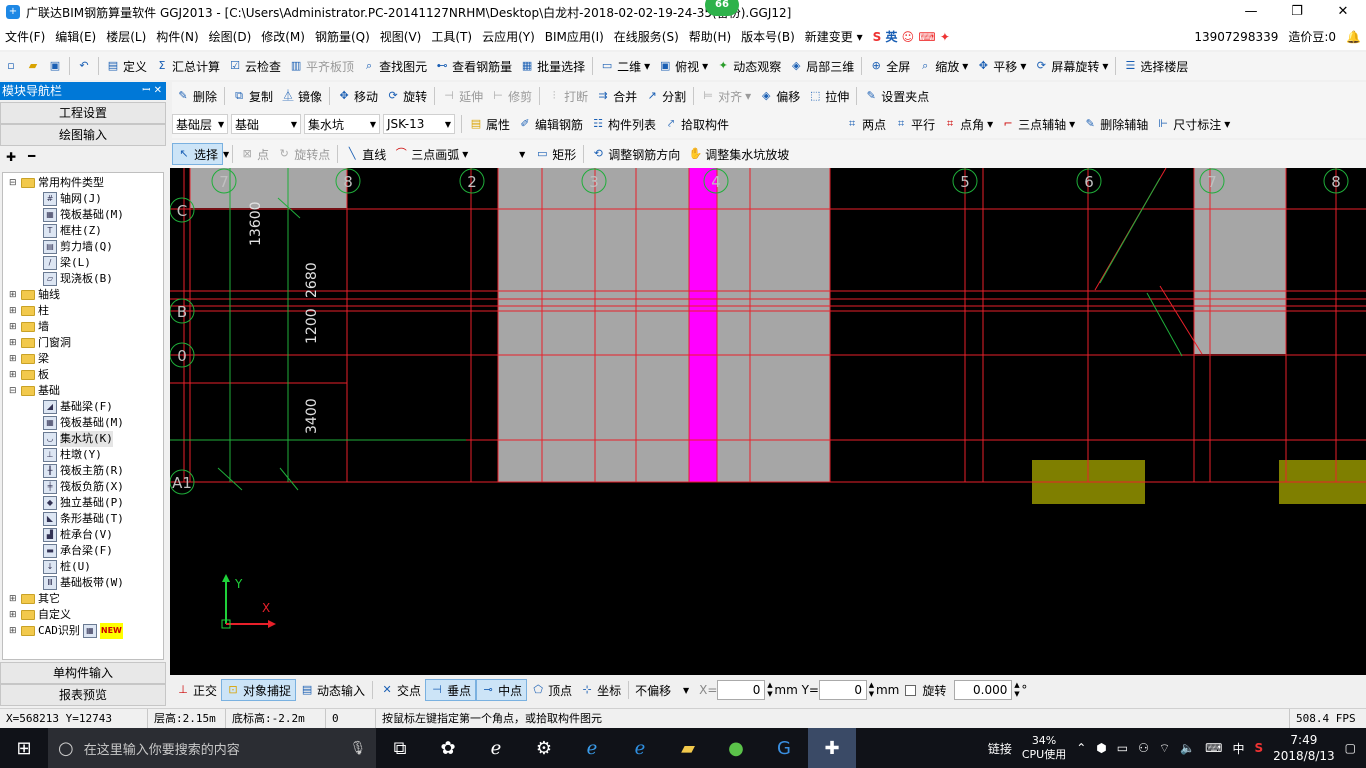 The width and height of the screenshot is (1366, 768). I want to click on x-spinner: ▲ ▼, so click(769, 690).